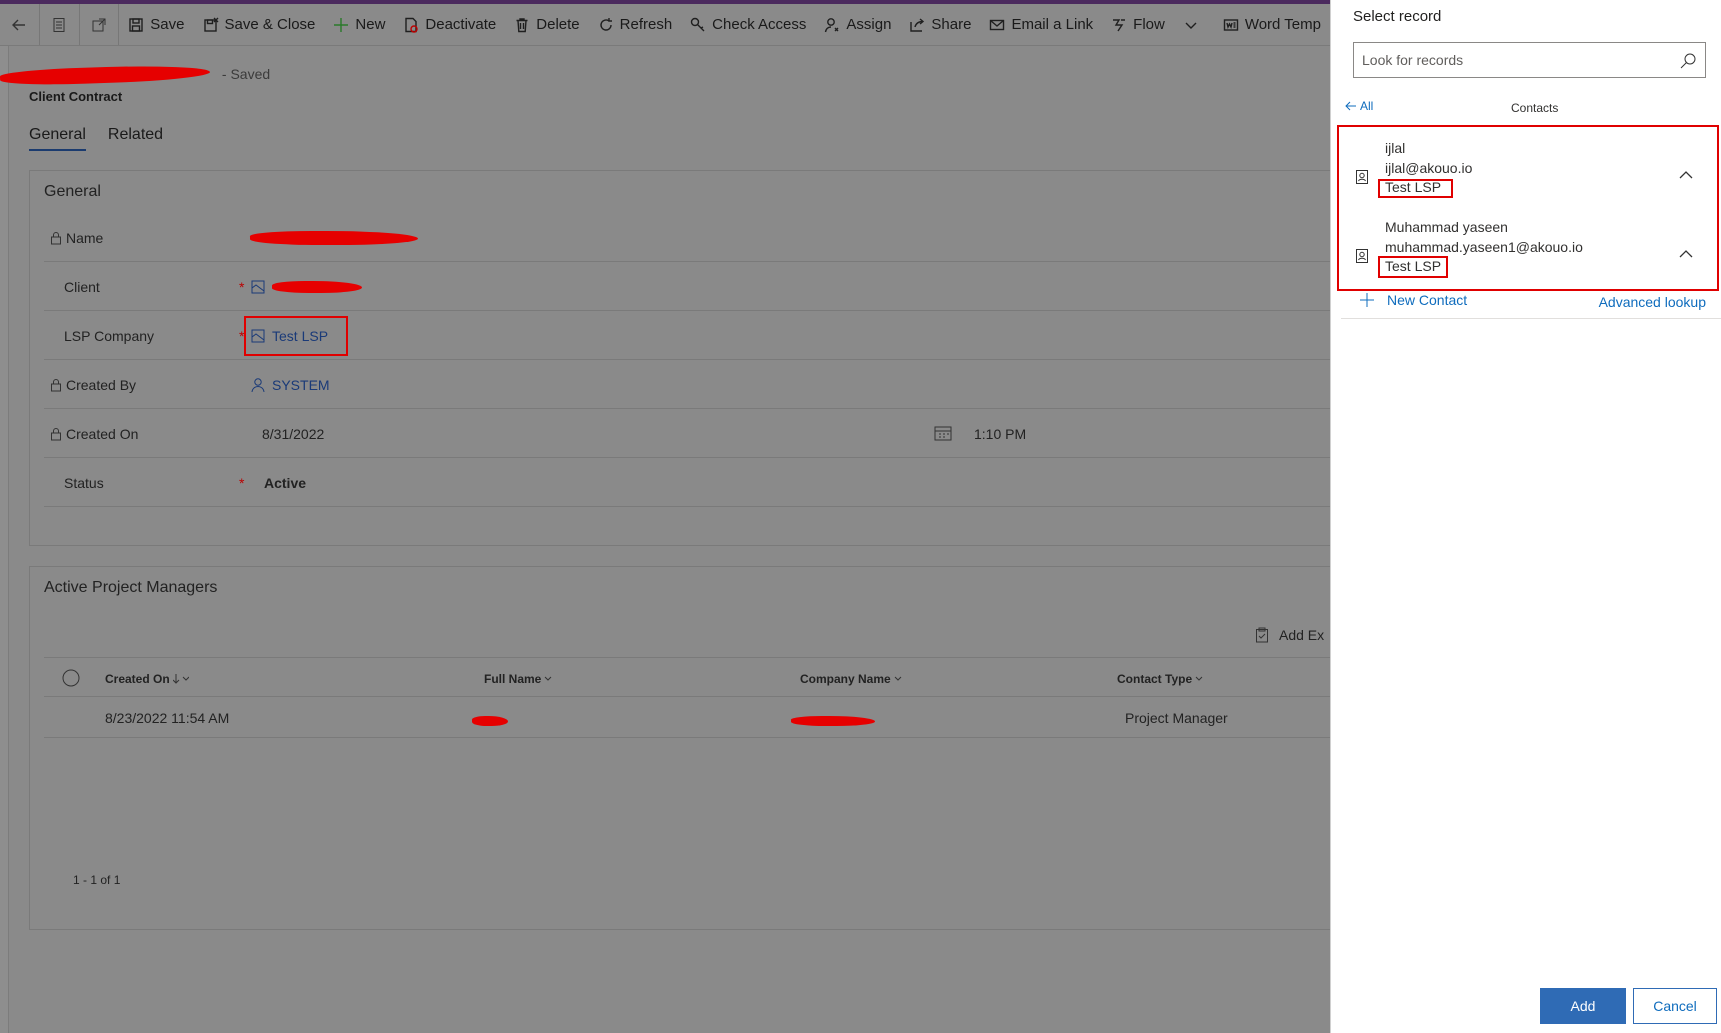 This screenshot has width=1721, height=1033. I want to click on lookup-search-input: Look for records, so click(1529, 60).